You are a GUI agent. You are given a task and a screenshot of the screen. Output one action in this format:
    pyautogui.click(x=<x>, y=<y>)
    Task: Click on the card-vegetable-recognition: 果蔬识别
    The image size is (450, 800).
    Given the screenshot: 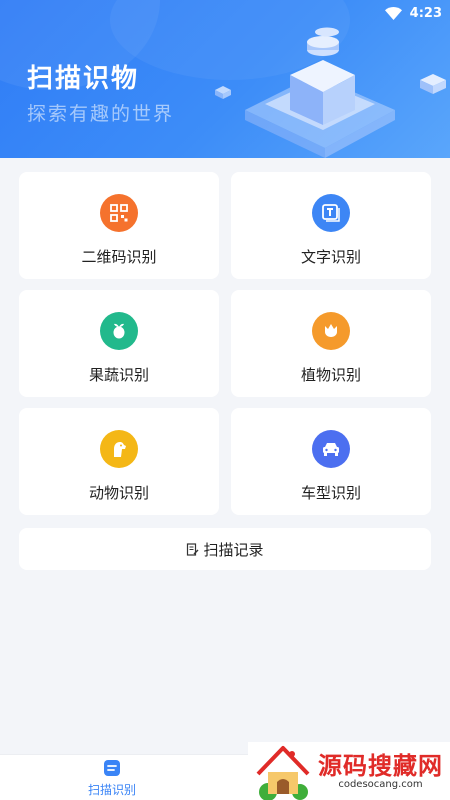 What is the action you would take?
    pyautogui.click(x=119, y=343)
    